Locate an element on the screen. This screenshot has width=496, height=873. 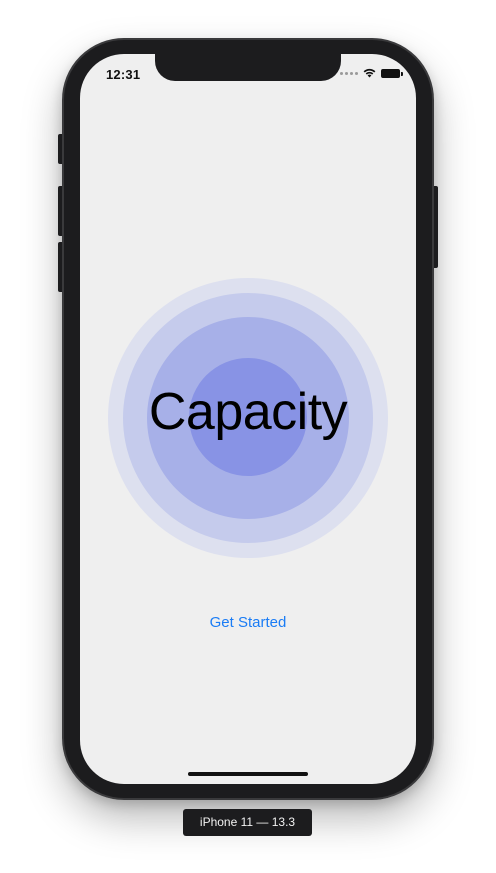
status-icons is located at coordinates (371, 73).